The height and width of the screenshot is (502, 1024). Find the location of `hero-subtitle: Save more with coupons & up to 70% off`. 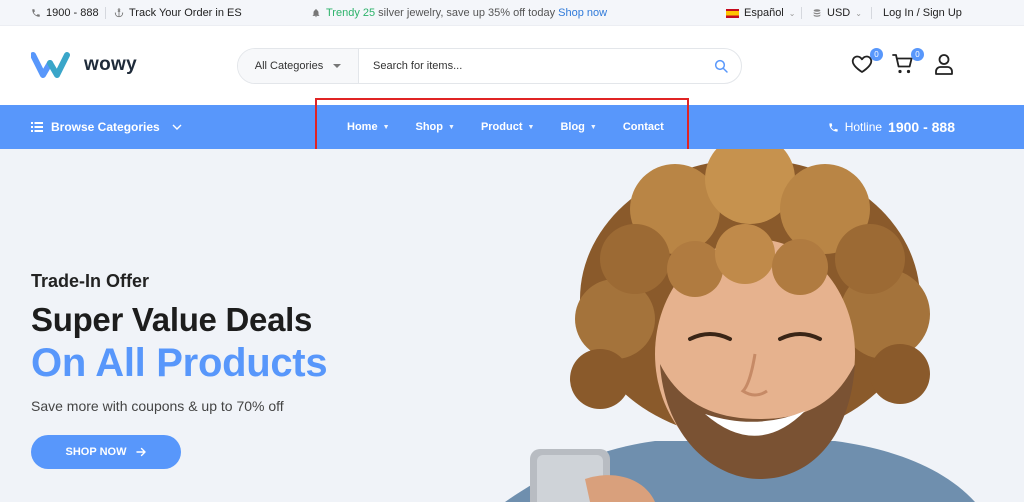

hero-subtitle: Save more with coupons & up to 70% off is located at coordinates (157, 406).